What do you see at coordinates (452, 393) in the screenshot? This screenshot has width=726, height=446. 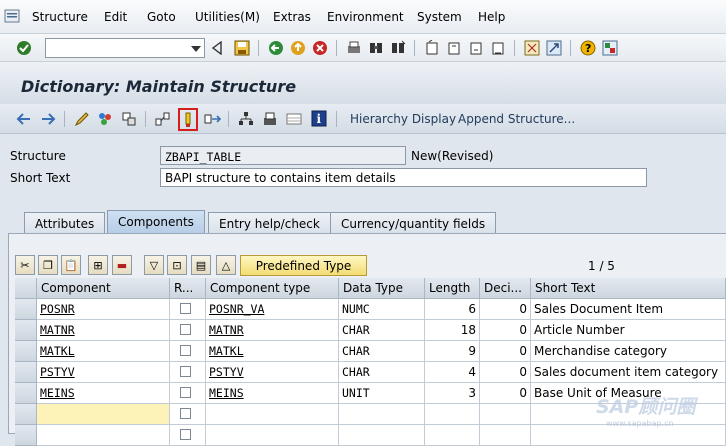 I see `cell-length: 3` at bounding box center [452, 393].